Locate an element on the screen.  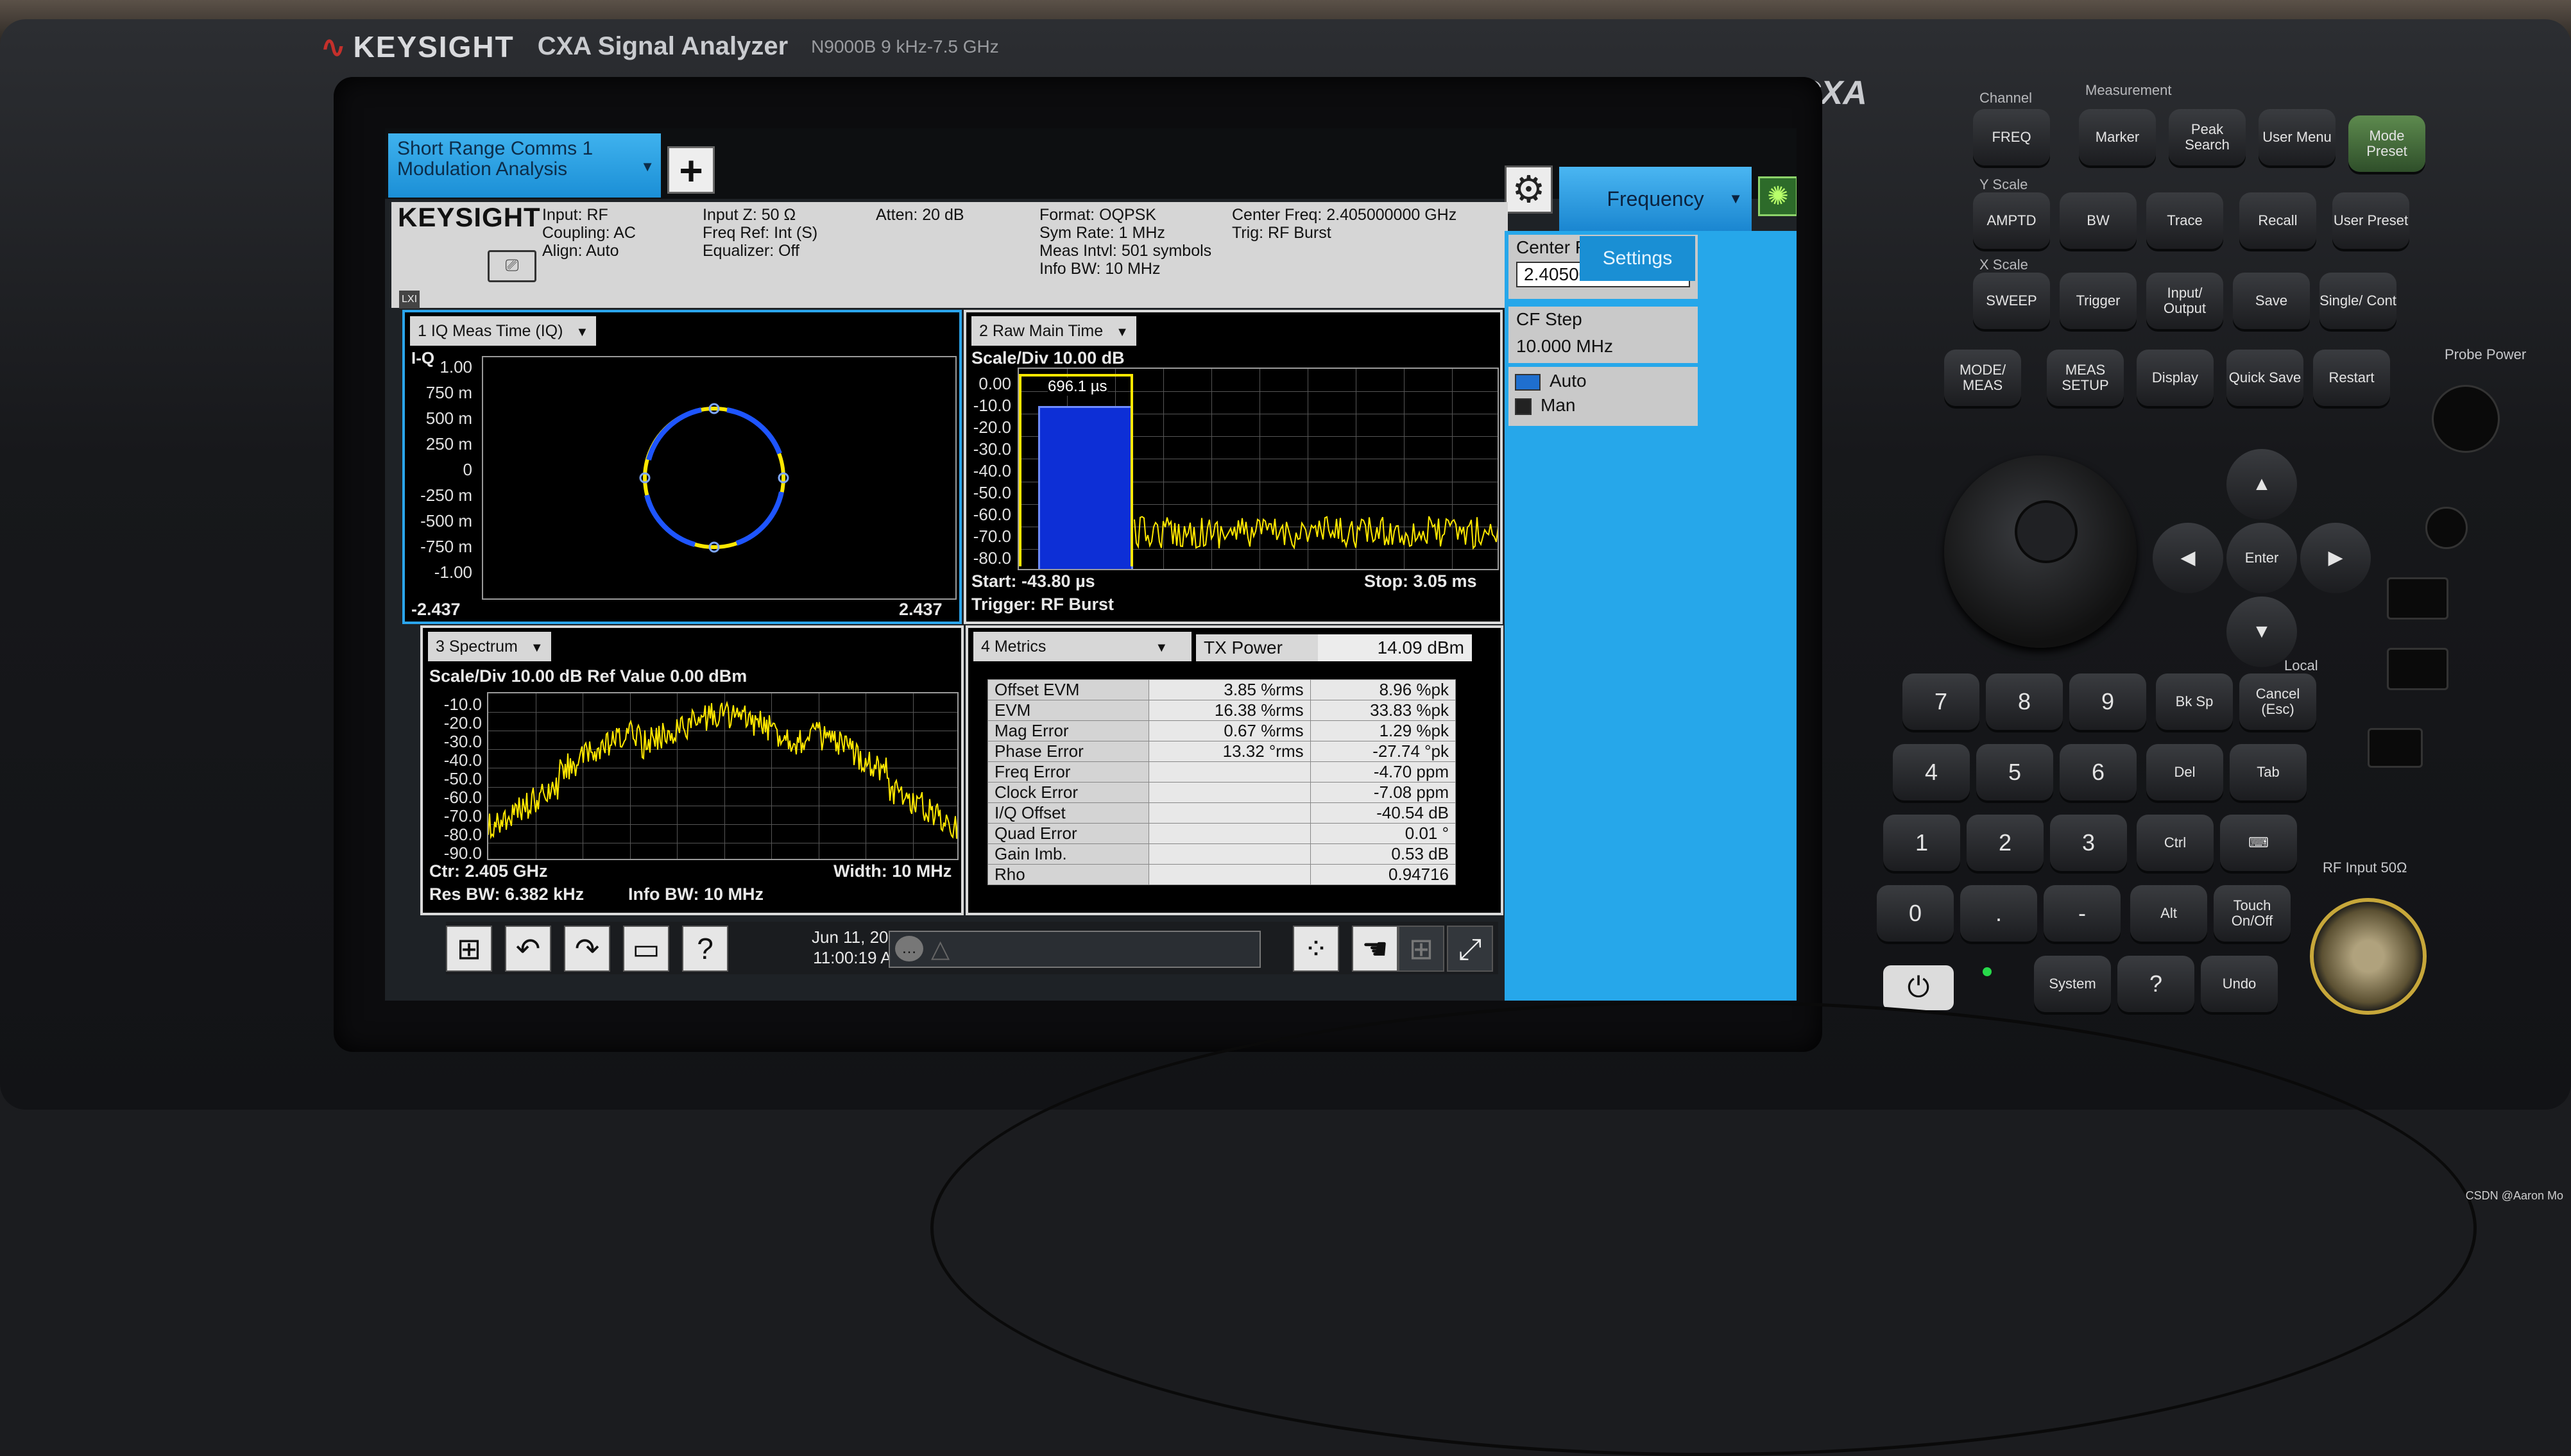
cf-step-field: CF Step 10.000 MHz is located at coordinates (1603, 335).